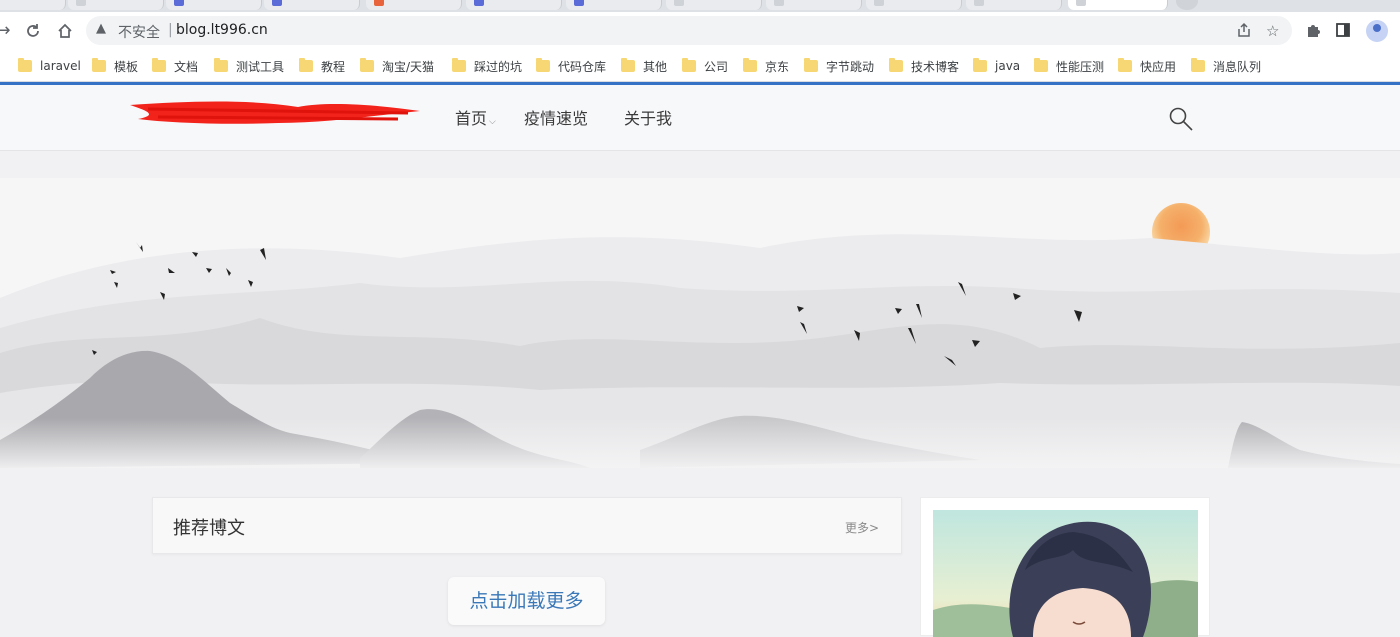  Describe the element at coordinates (222, 30) in the screenshot. I see `url-text: blog.lt996.cn` at that location.